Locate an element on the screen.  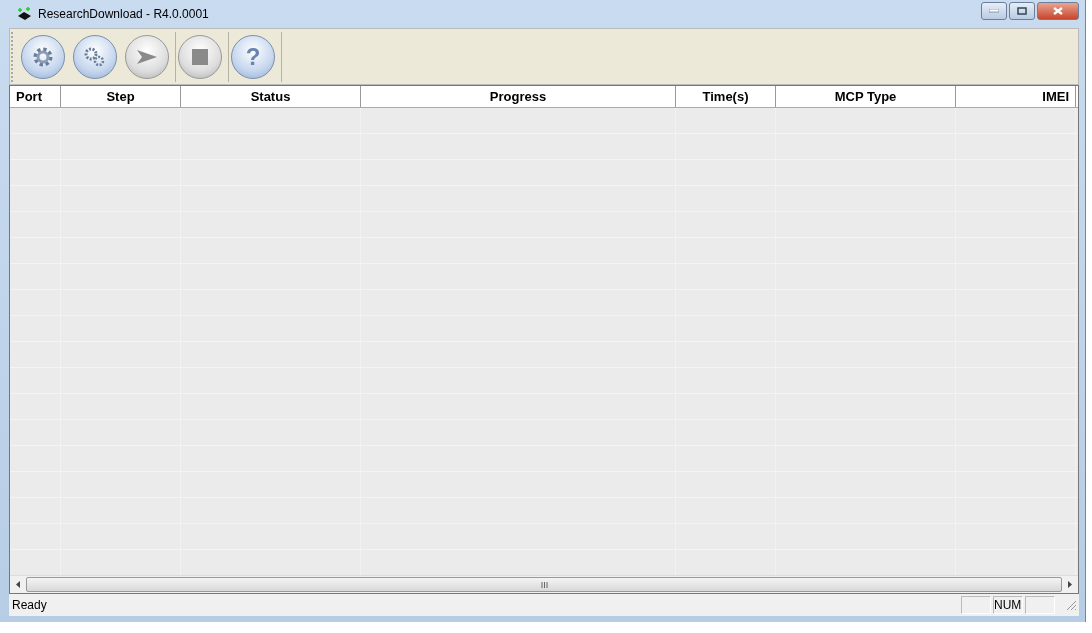
scroll-left-icon is located at coordinates (18, 584).